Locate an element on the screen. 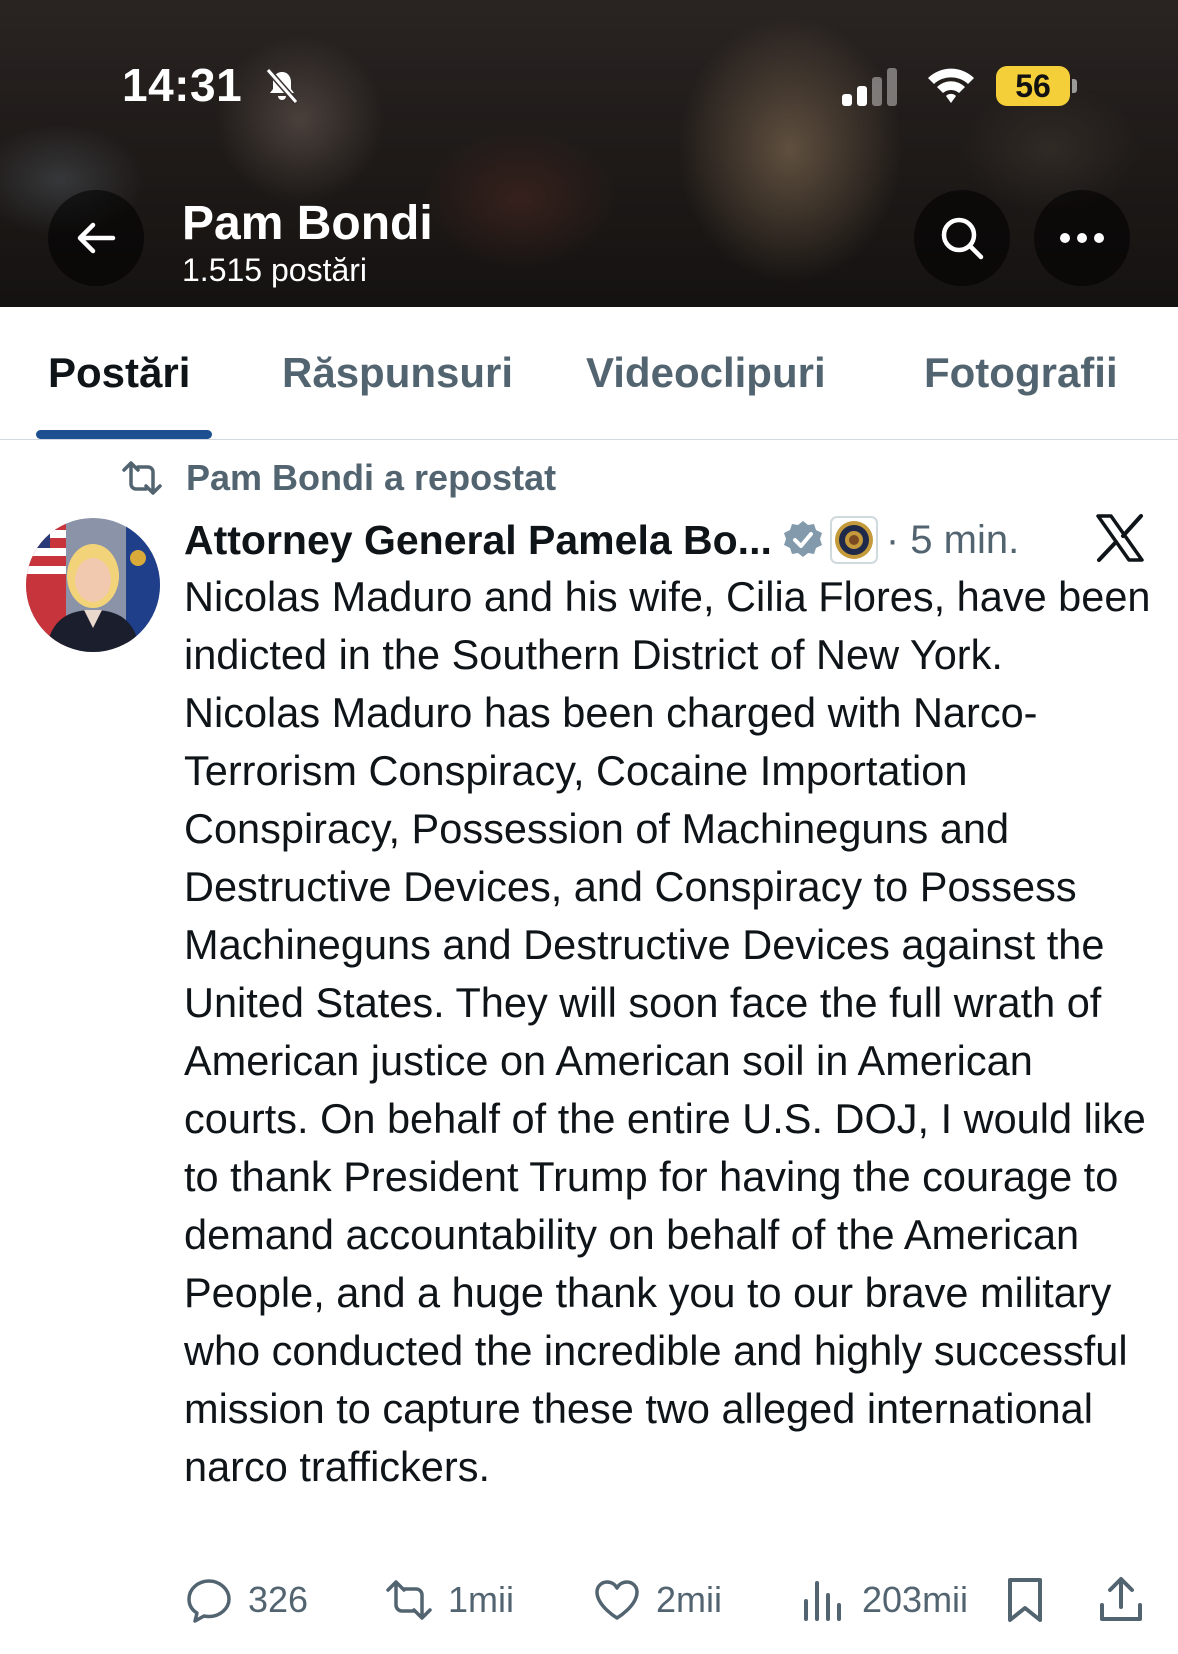  repost-button: 1mii is located at coordinates (449, 1600).